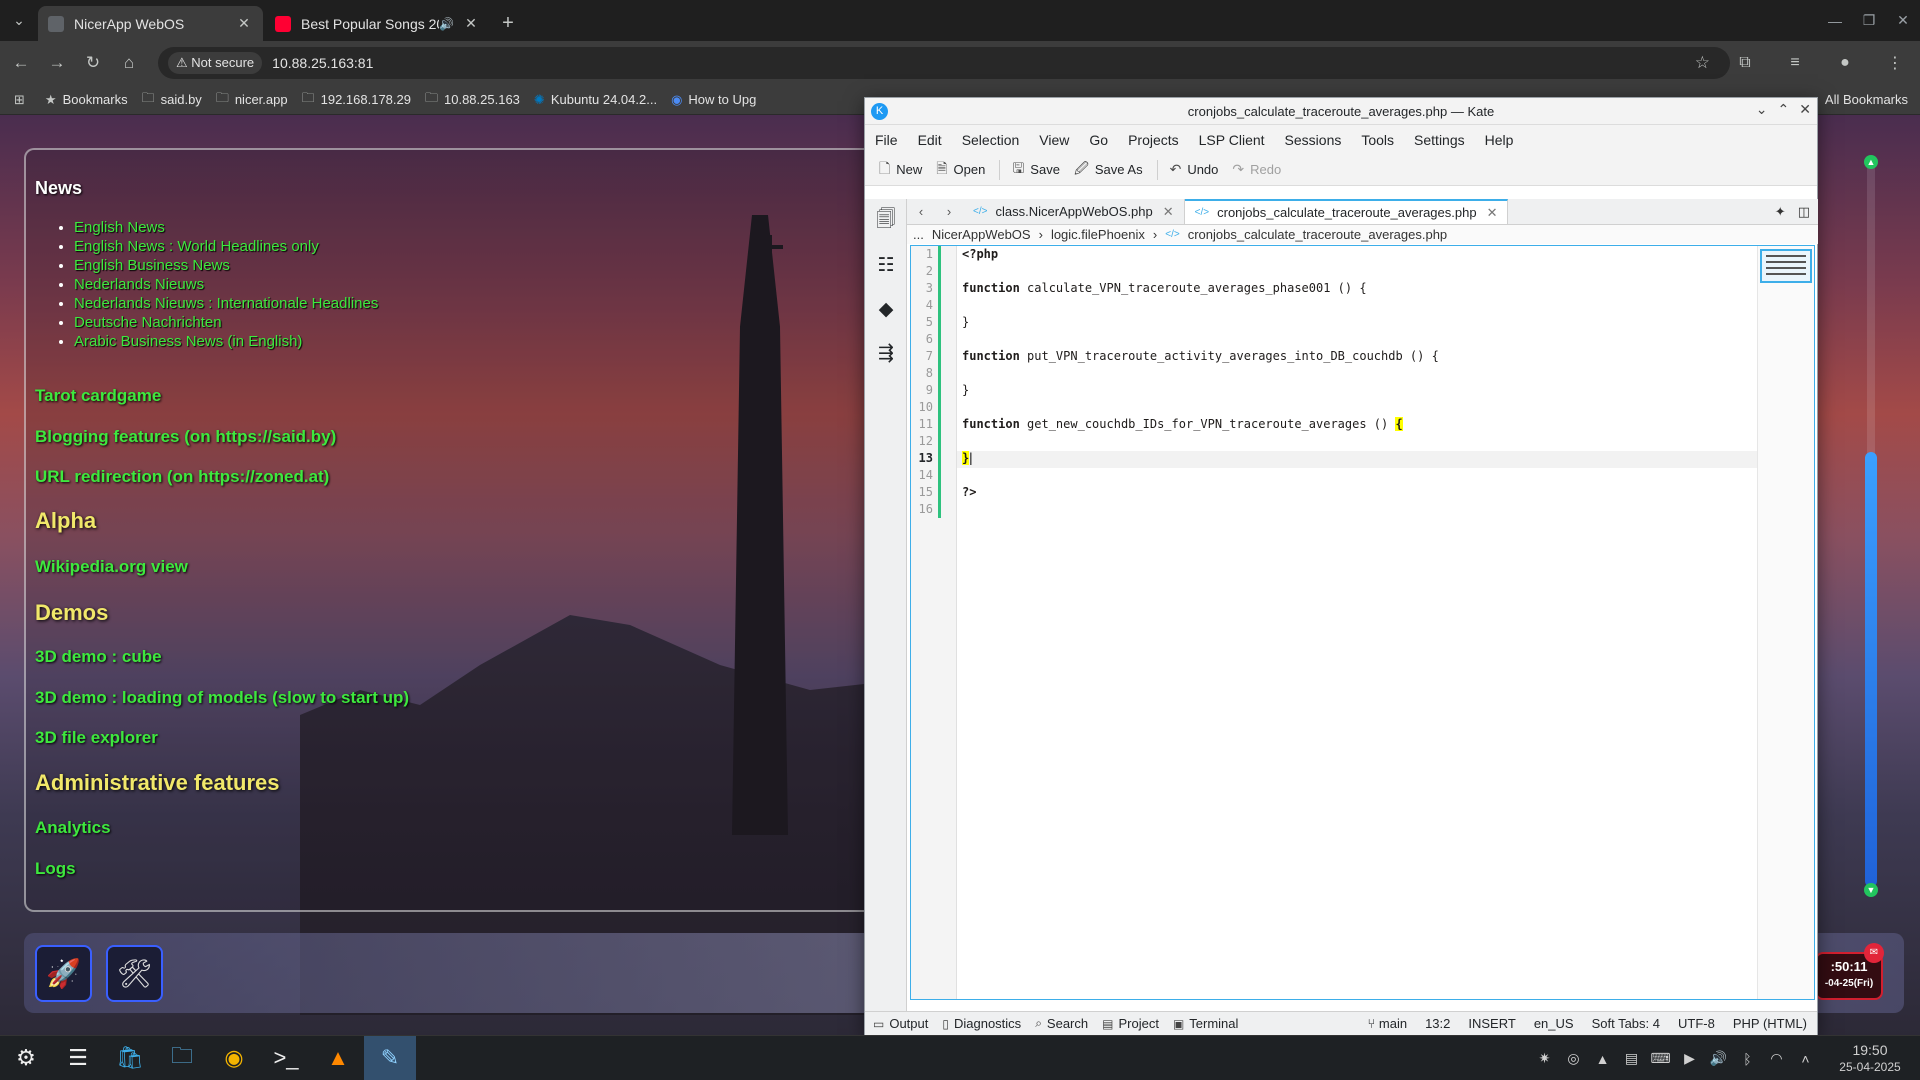  Describe the element at coordinates (1098, 234) in the screenshot. I see `breadcrumb-item: logic.filePhoenix` at that location.